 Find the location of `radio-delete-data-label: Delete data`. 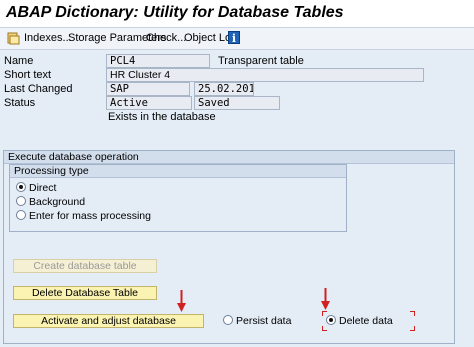

radio-delete-data-label: Delete data is located at coordinates (366, 321).